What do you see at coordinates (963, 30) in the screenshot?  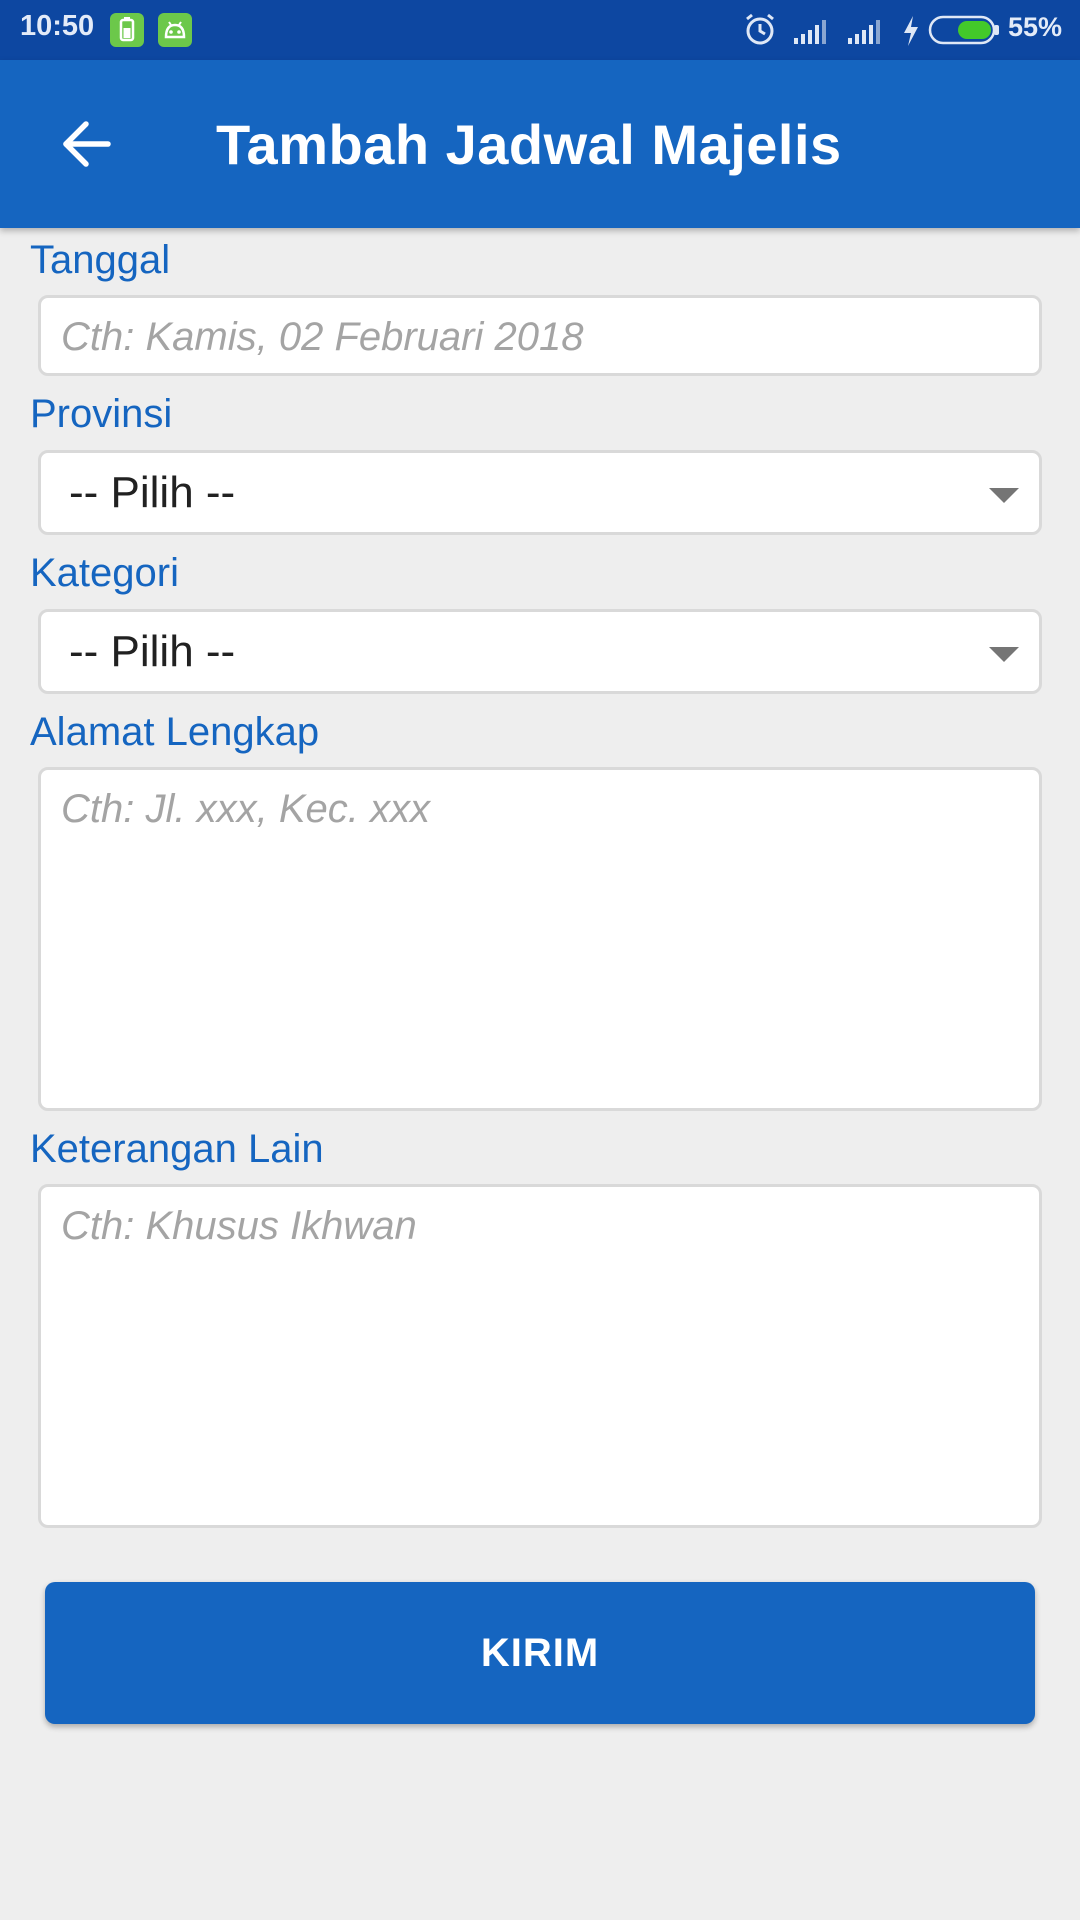 I see `battery-icon` at bounding box center [963, 30].